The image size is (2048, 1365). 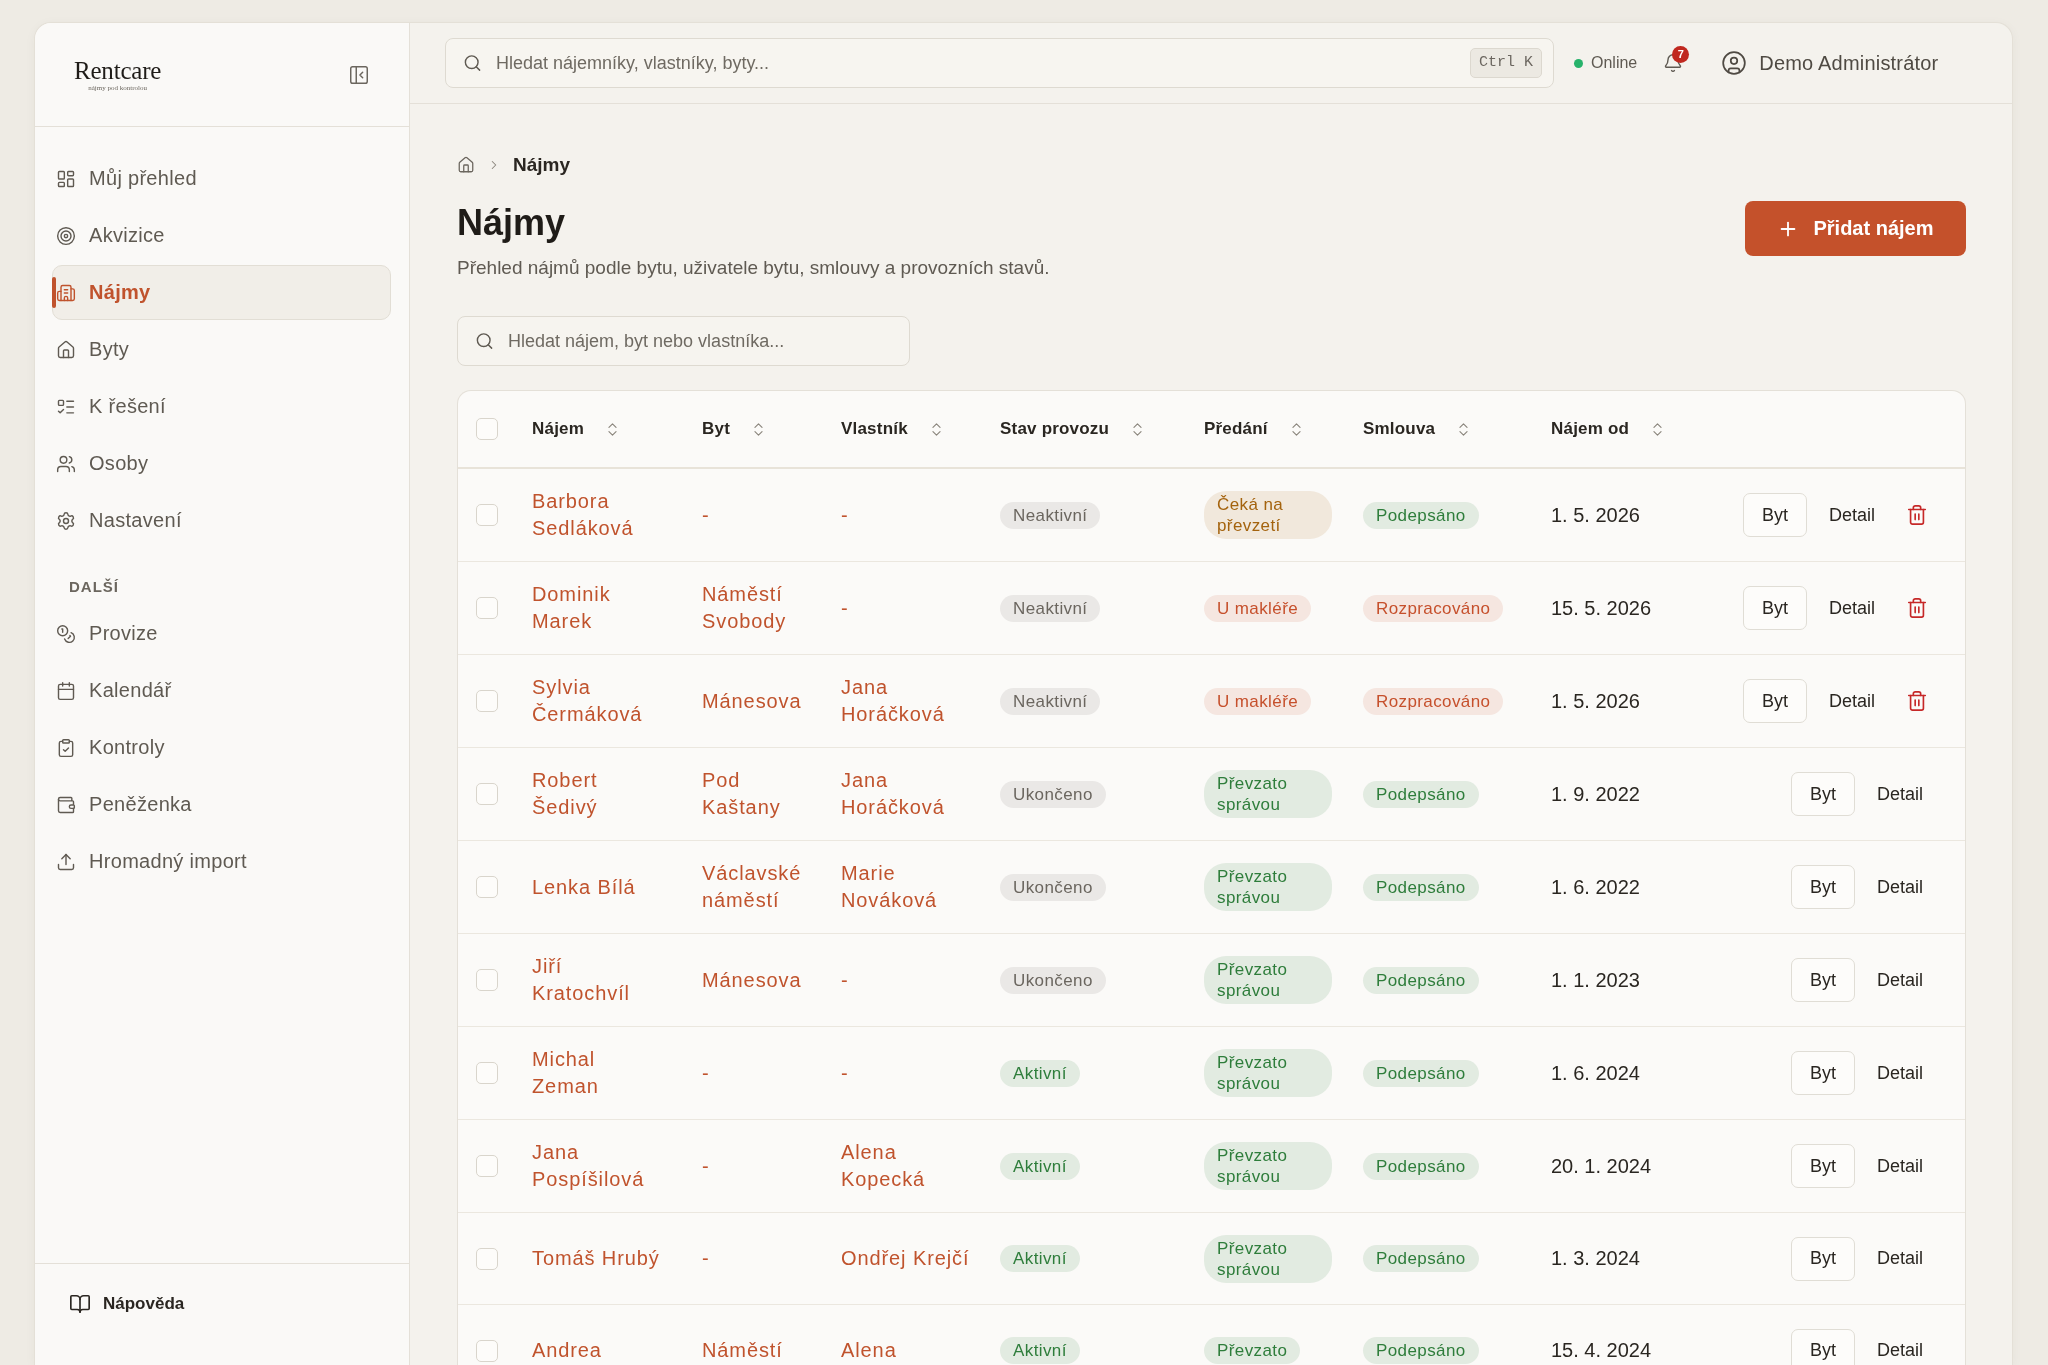 I want to click on column-header: Smlouva, so click(x=1418, y=429).